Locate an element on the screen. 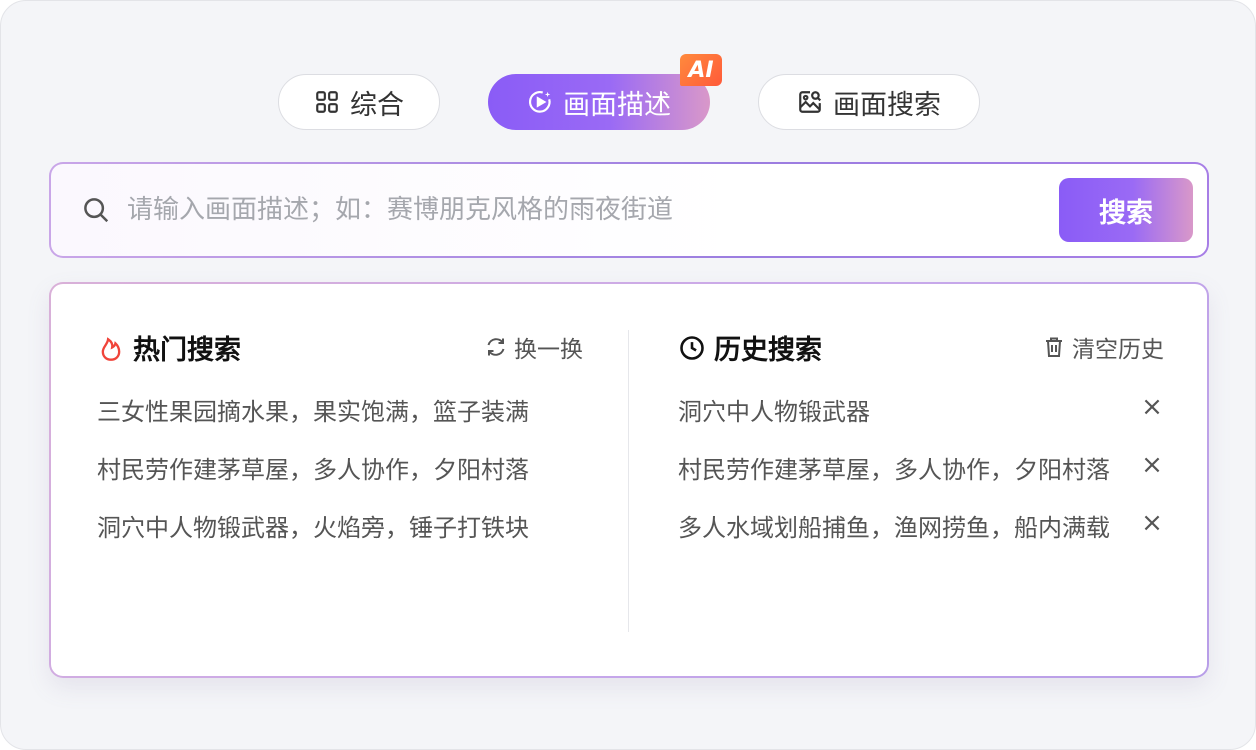 The width and height of the screenshot is (1256, 750). history-item: 村民劳作建茅草屋，多人协作，夕阳村落 is located at coordinates (898, 479).